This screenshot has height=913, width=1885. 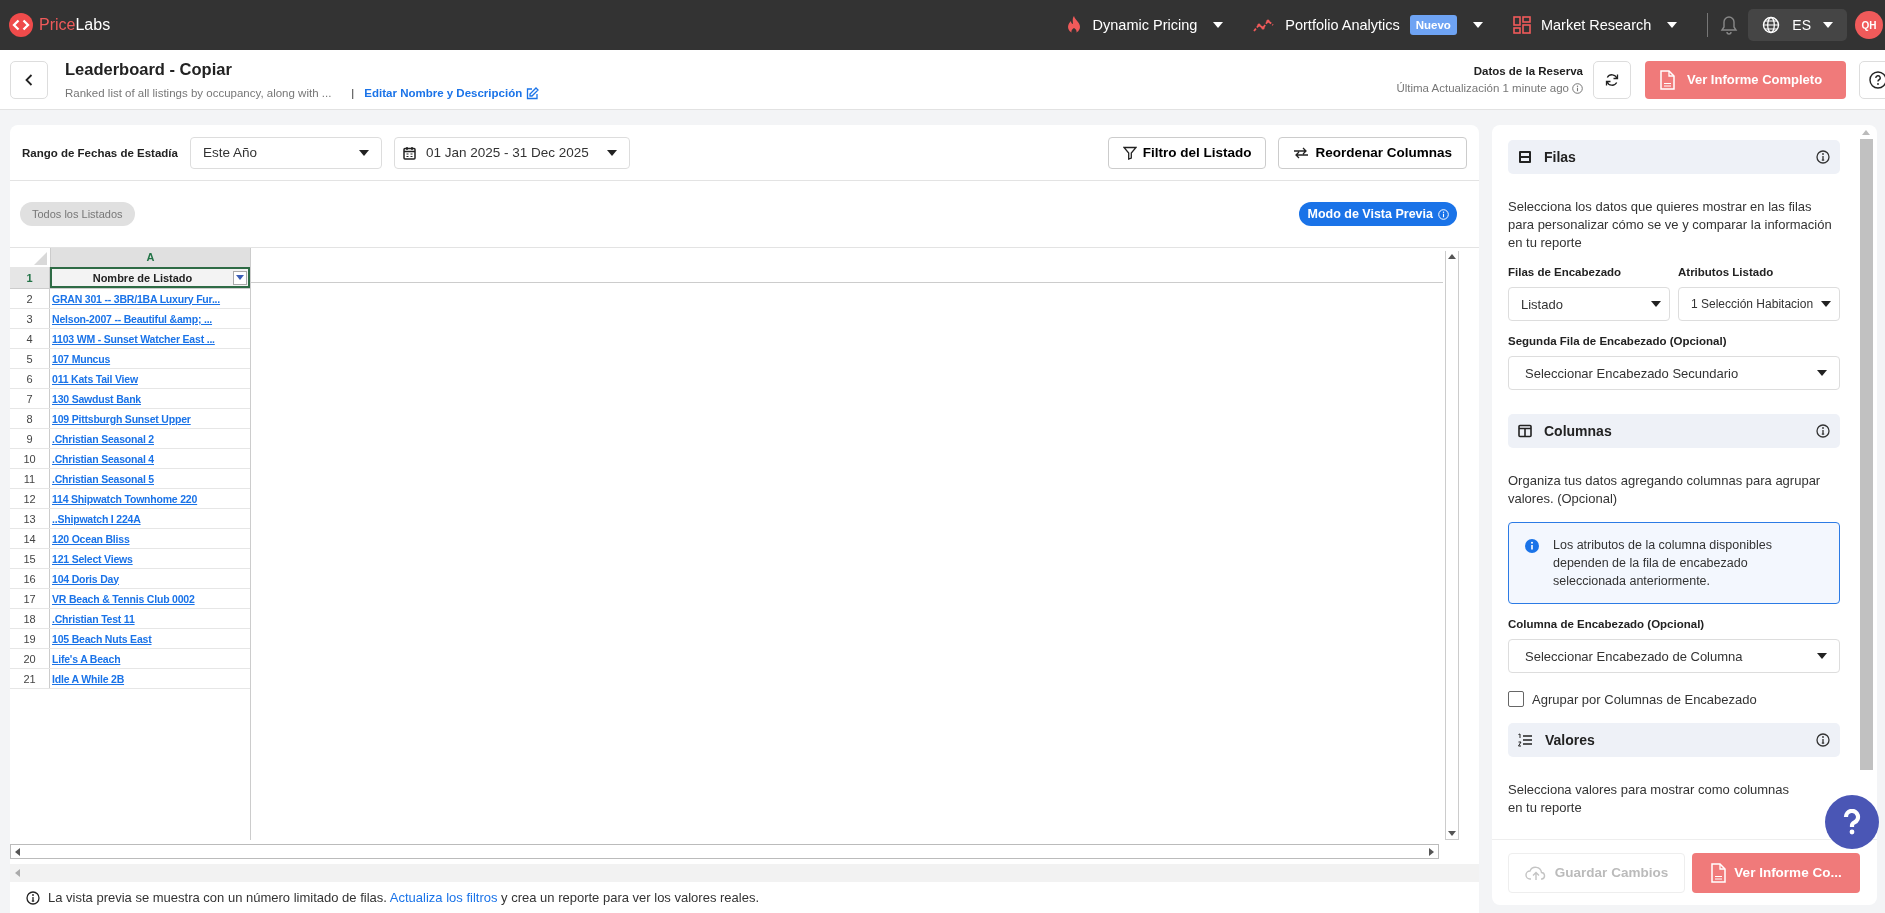 What do you see at coordinates (86, 658) in the screenshot?
I see `listing-link: Life's A Beach` at bounding box center [86, 658].